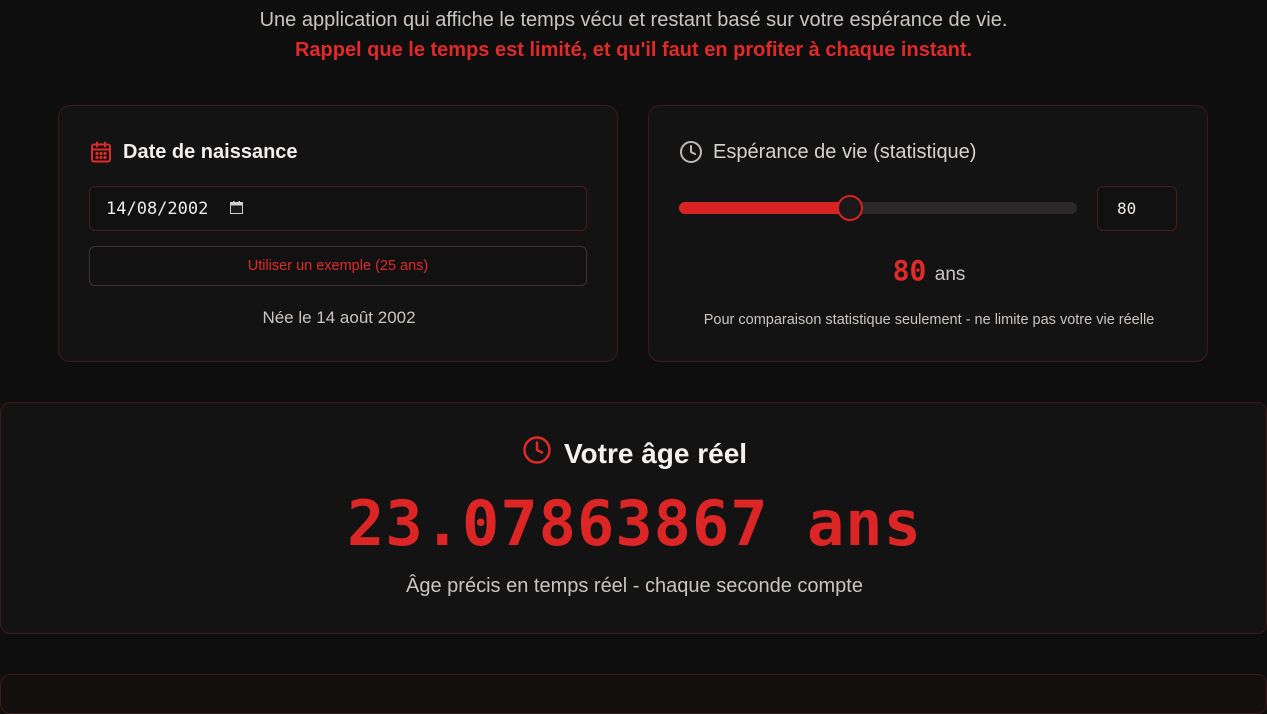 The width and height of the screenshot is (1267, 714). What do you see at coordinates (338, 266) in the screenshot?
I see `use-example-button: Utiliser un exemple (25 ans)` at bounding box center [338, 266].